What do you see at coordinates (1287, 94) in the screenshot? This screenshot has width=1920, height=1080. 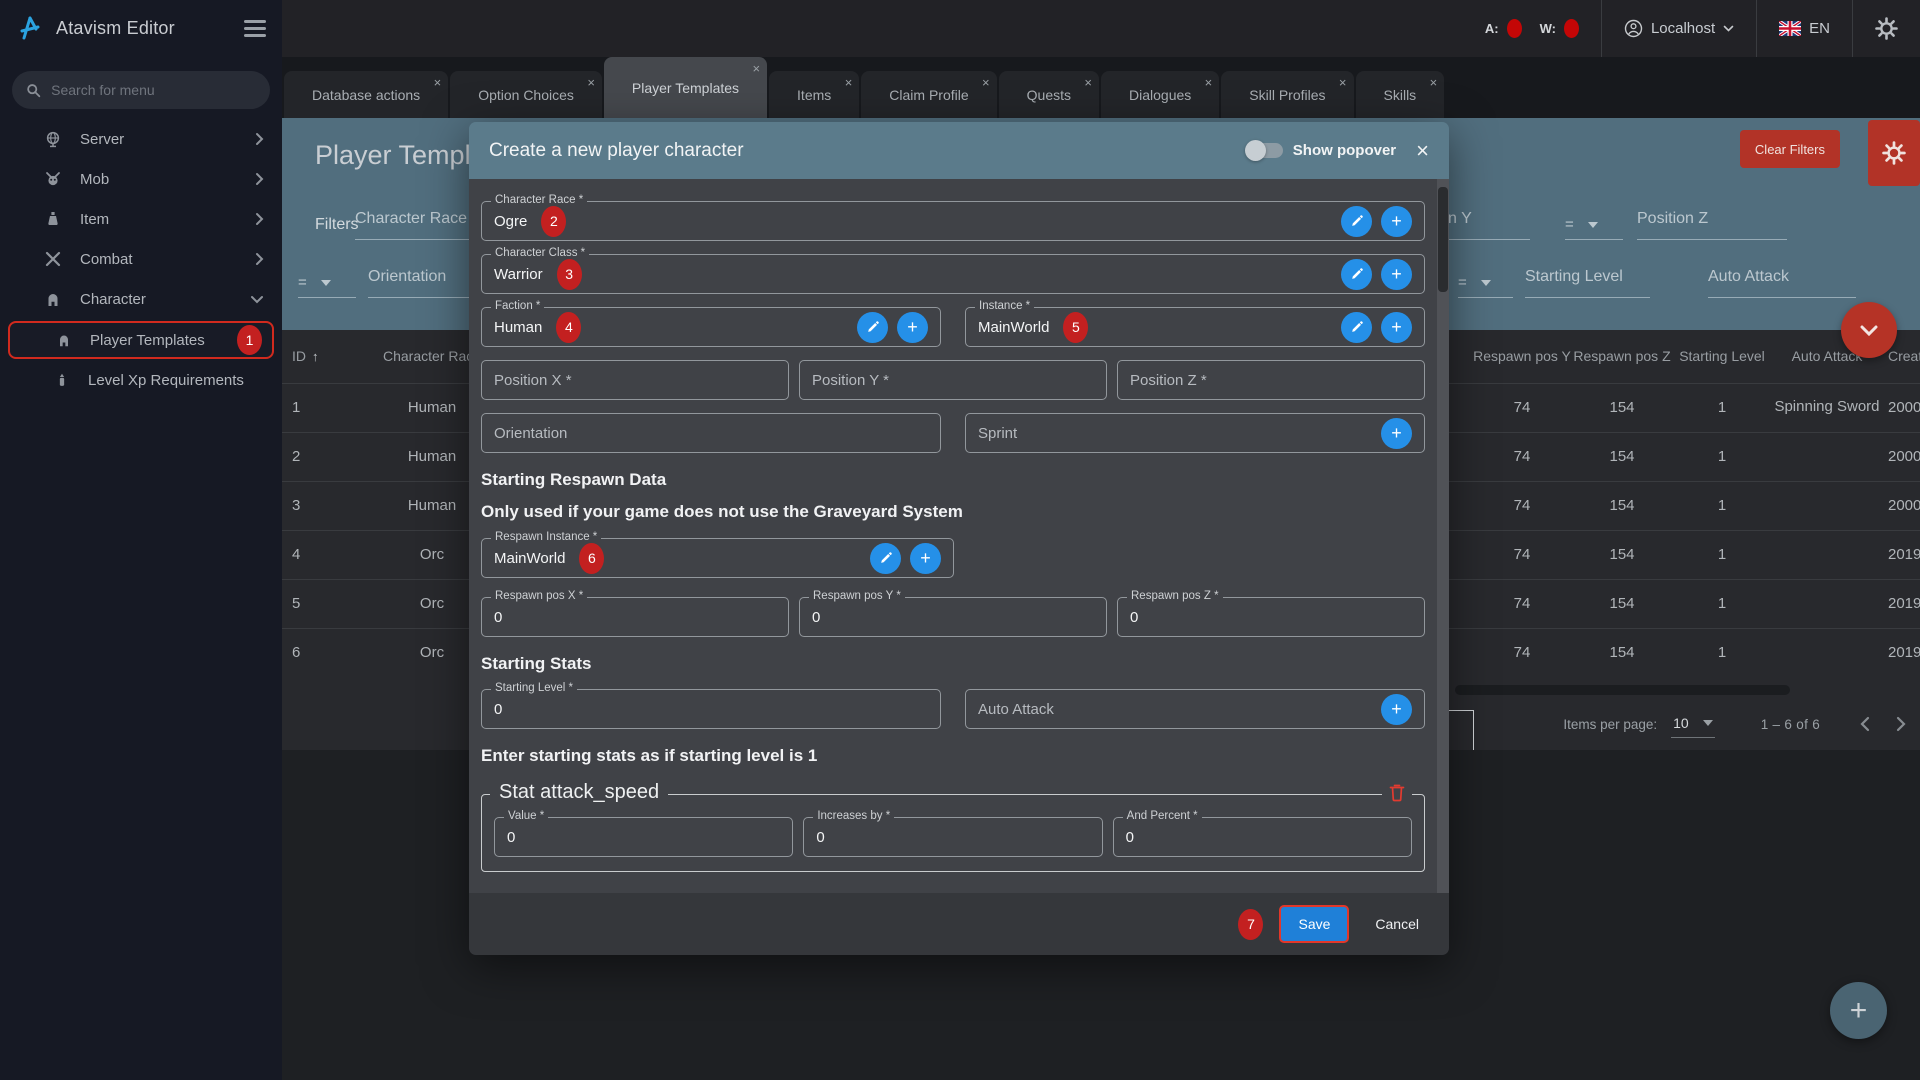 I see `tab-skill-profiles: Skill Profiles ×` at bounding box center [1287, 94].